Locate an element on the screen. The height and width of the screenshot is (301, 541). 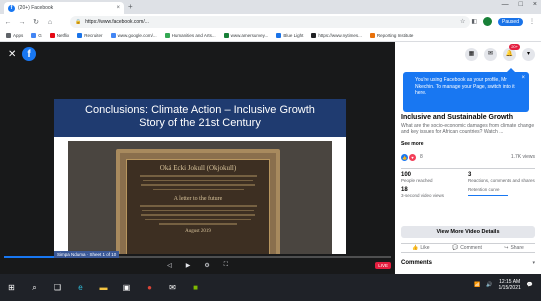
window-controls: — □ × is located at coordinates (519, 4).